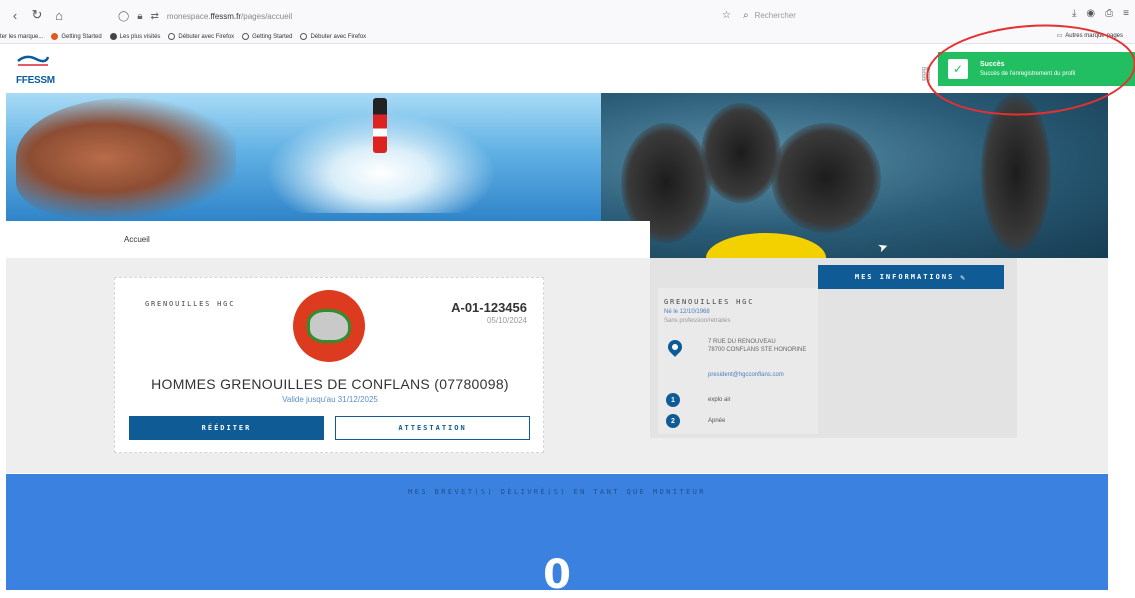 The height and width of the screenshot is (598, 1135). Describe the element at coordinates (113, 36) in the screenshot. I see `gear-icon` at that location.